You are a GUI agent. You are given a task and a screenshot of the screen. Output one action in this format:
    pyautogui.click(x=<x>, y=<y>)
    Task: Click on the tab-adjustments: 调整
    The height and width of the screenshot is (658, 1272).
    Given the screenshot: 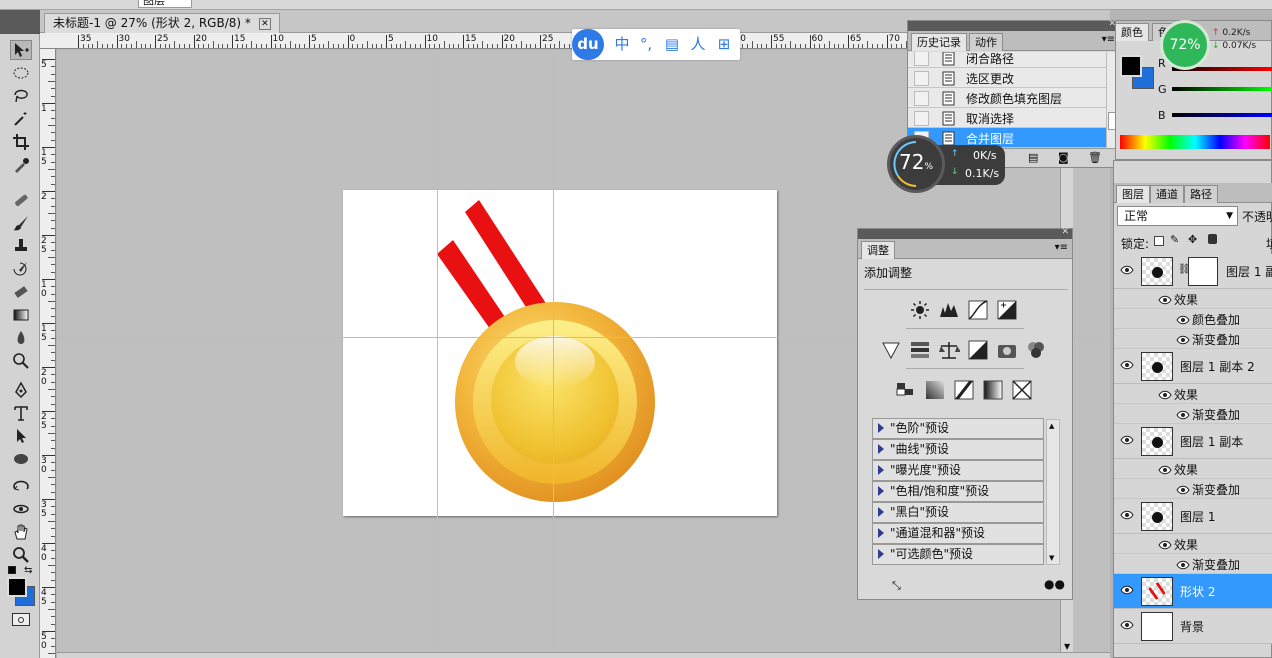 What is the action you would take?
    pyautogui.click(x=878, y=250)
    